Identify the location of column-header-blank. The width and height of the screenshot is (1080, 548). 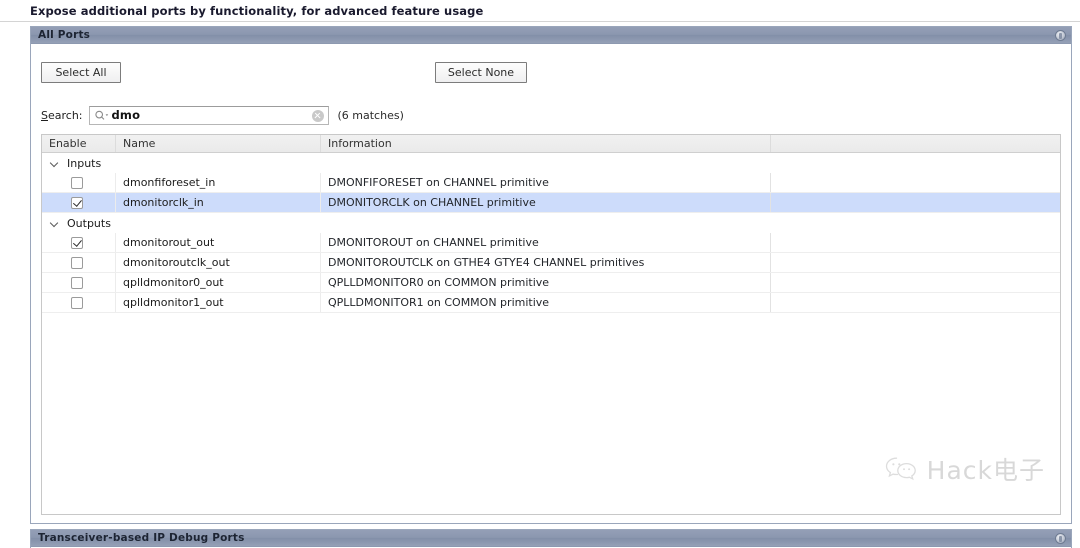
(915, 143).